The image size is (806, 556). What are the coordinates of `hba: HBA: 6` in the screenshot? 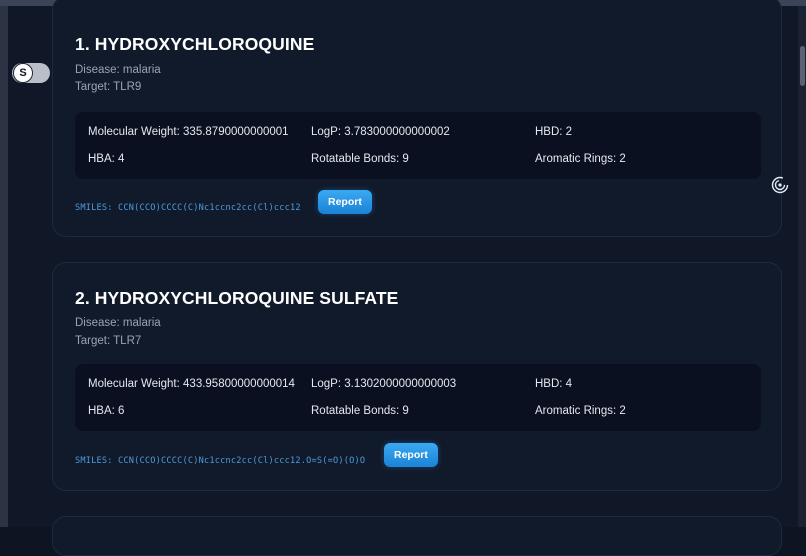 It's located at (106, 411).